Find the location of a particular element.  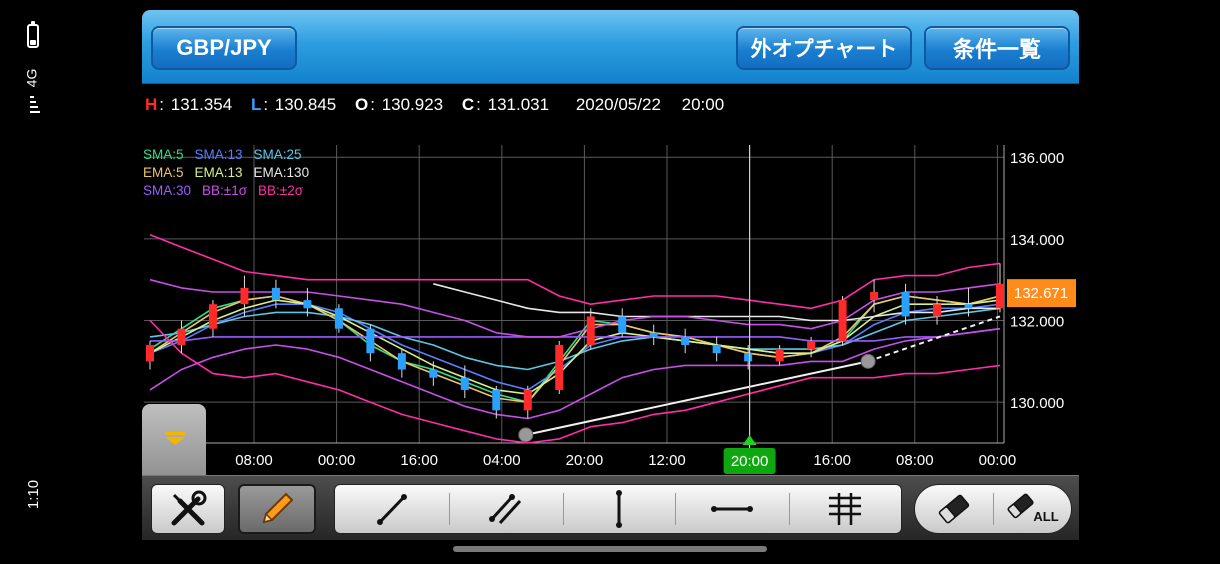

x-tick-label: 12:00 is located at coordinates (667, 460).